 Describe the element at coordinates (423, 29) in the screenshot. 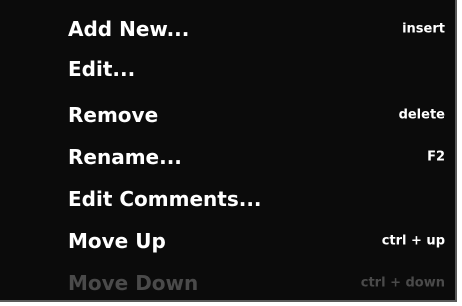

I see `menu-item-shortcut: insert` at that location.